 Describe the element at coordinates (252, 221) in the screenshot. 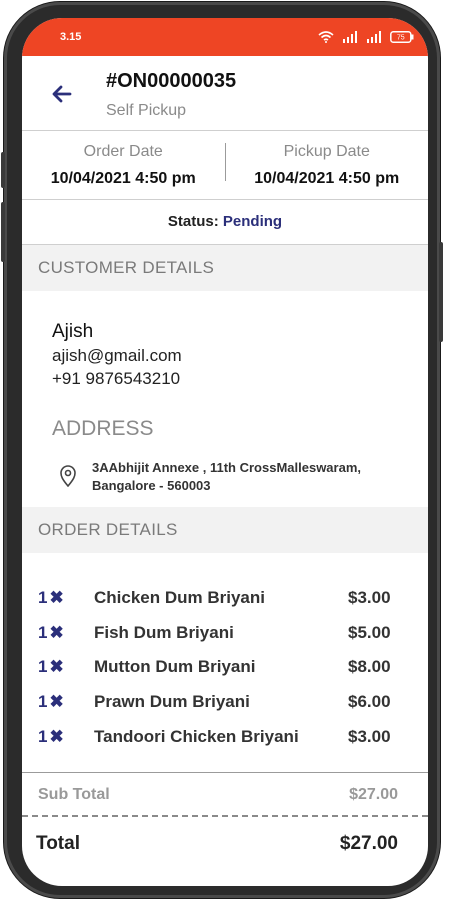

I see `status-badge: Pending` at that location.